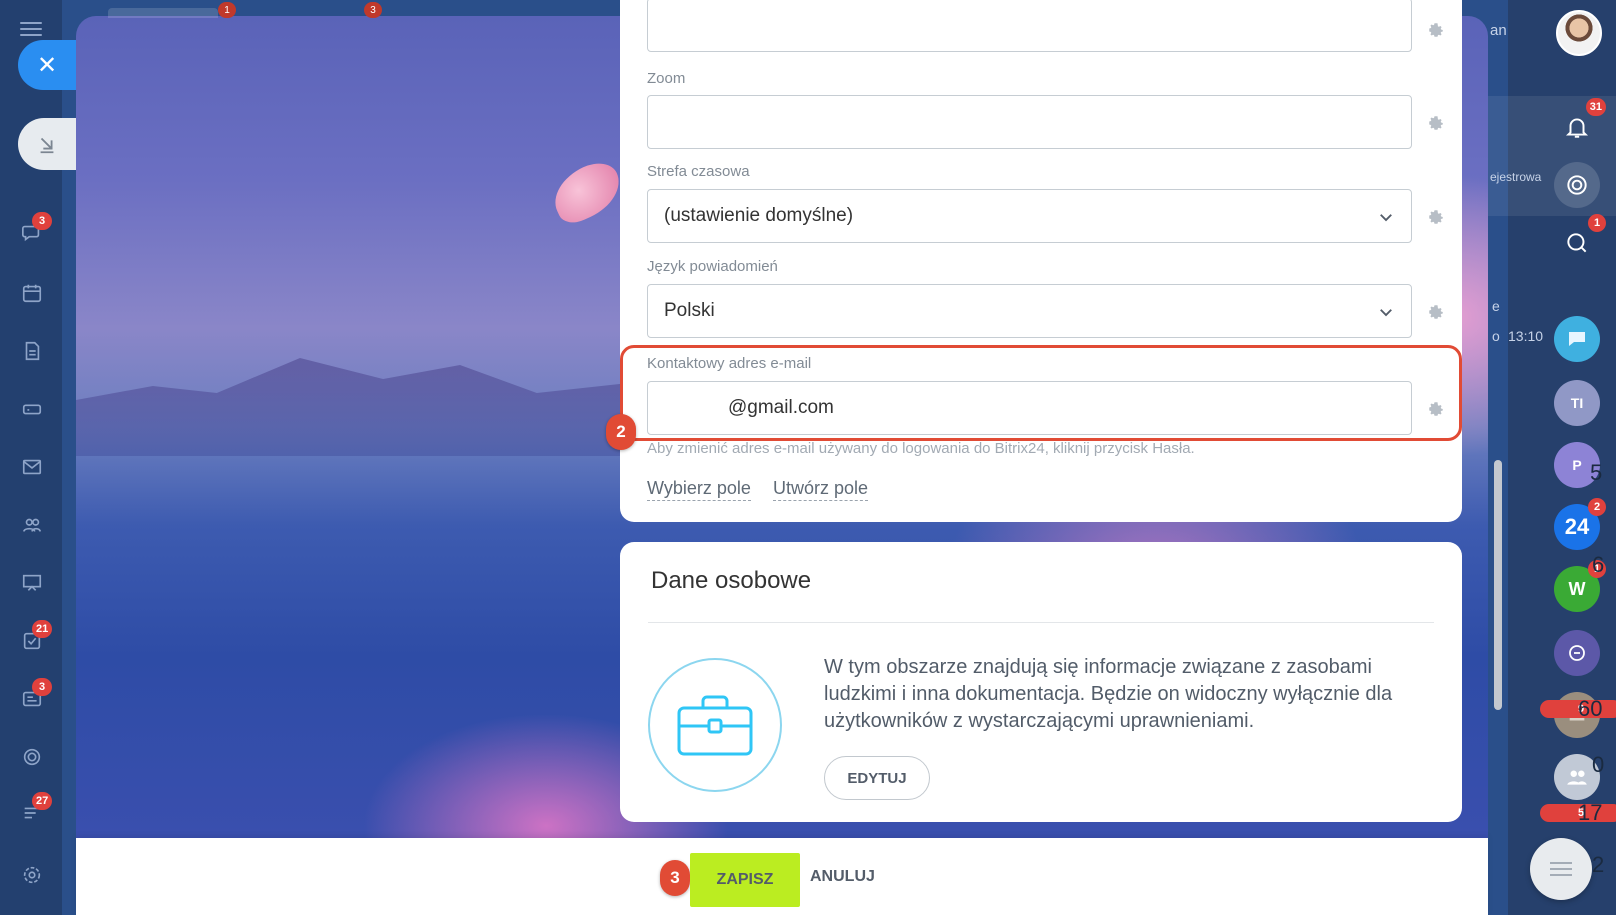 This screenshot has height=915, width=1616. I want to click on tasks-icon: 21, so click(35, 637).